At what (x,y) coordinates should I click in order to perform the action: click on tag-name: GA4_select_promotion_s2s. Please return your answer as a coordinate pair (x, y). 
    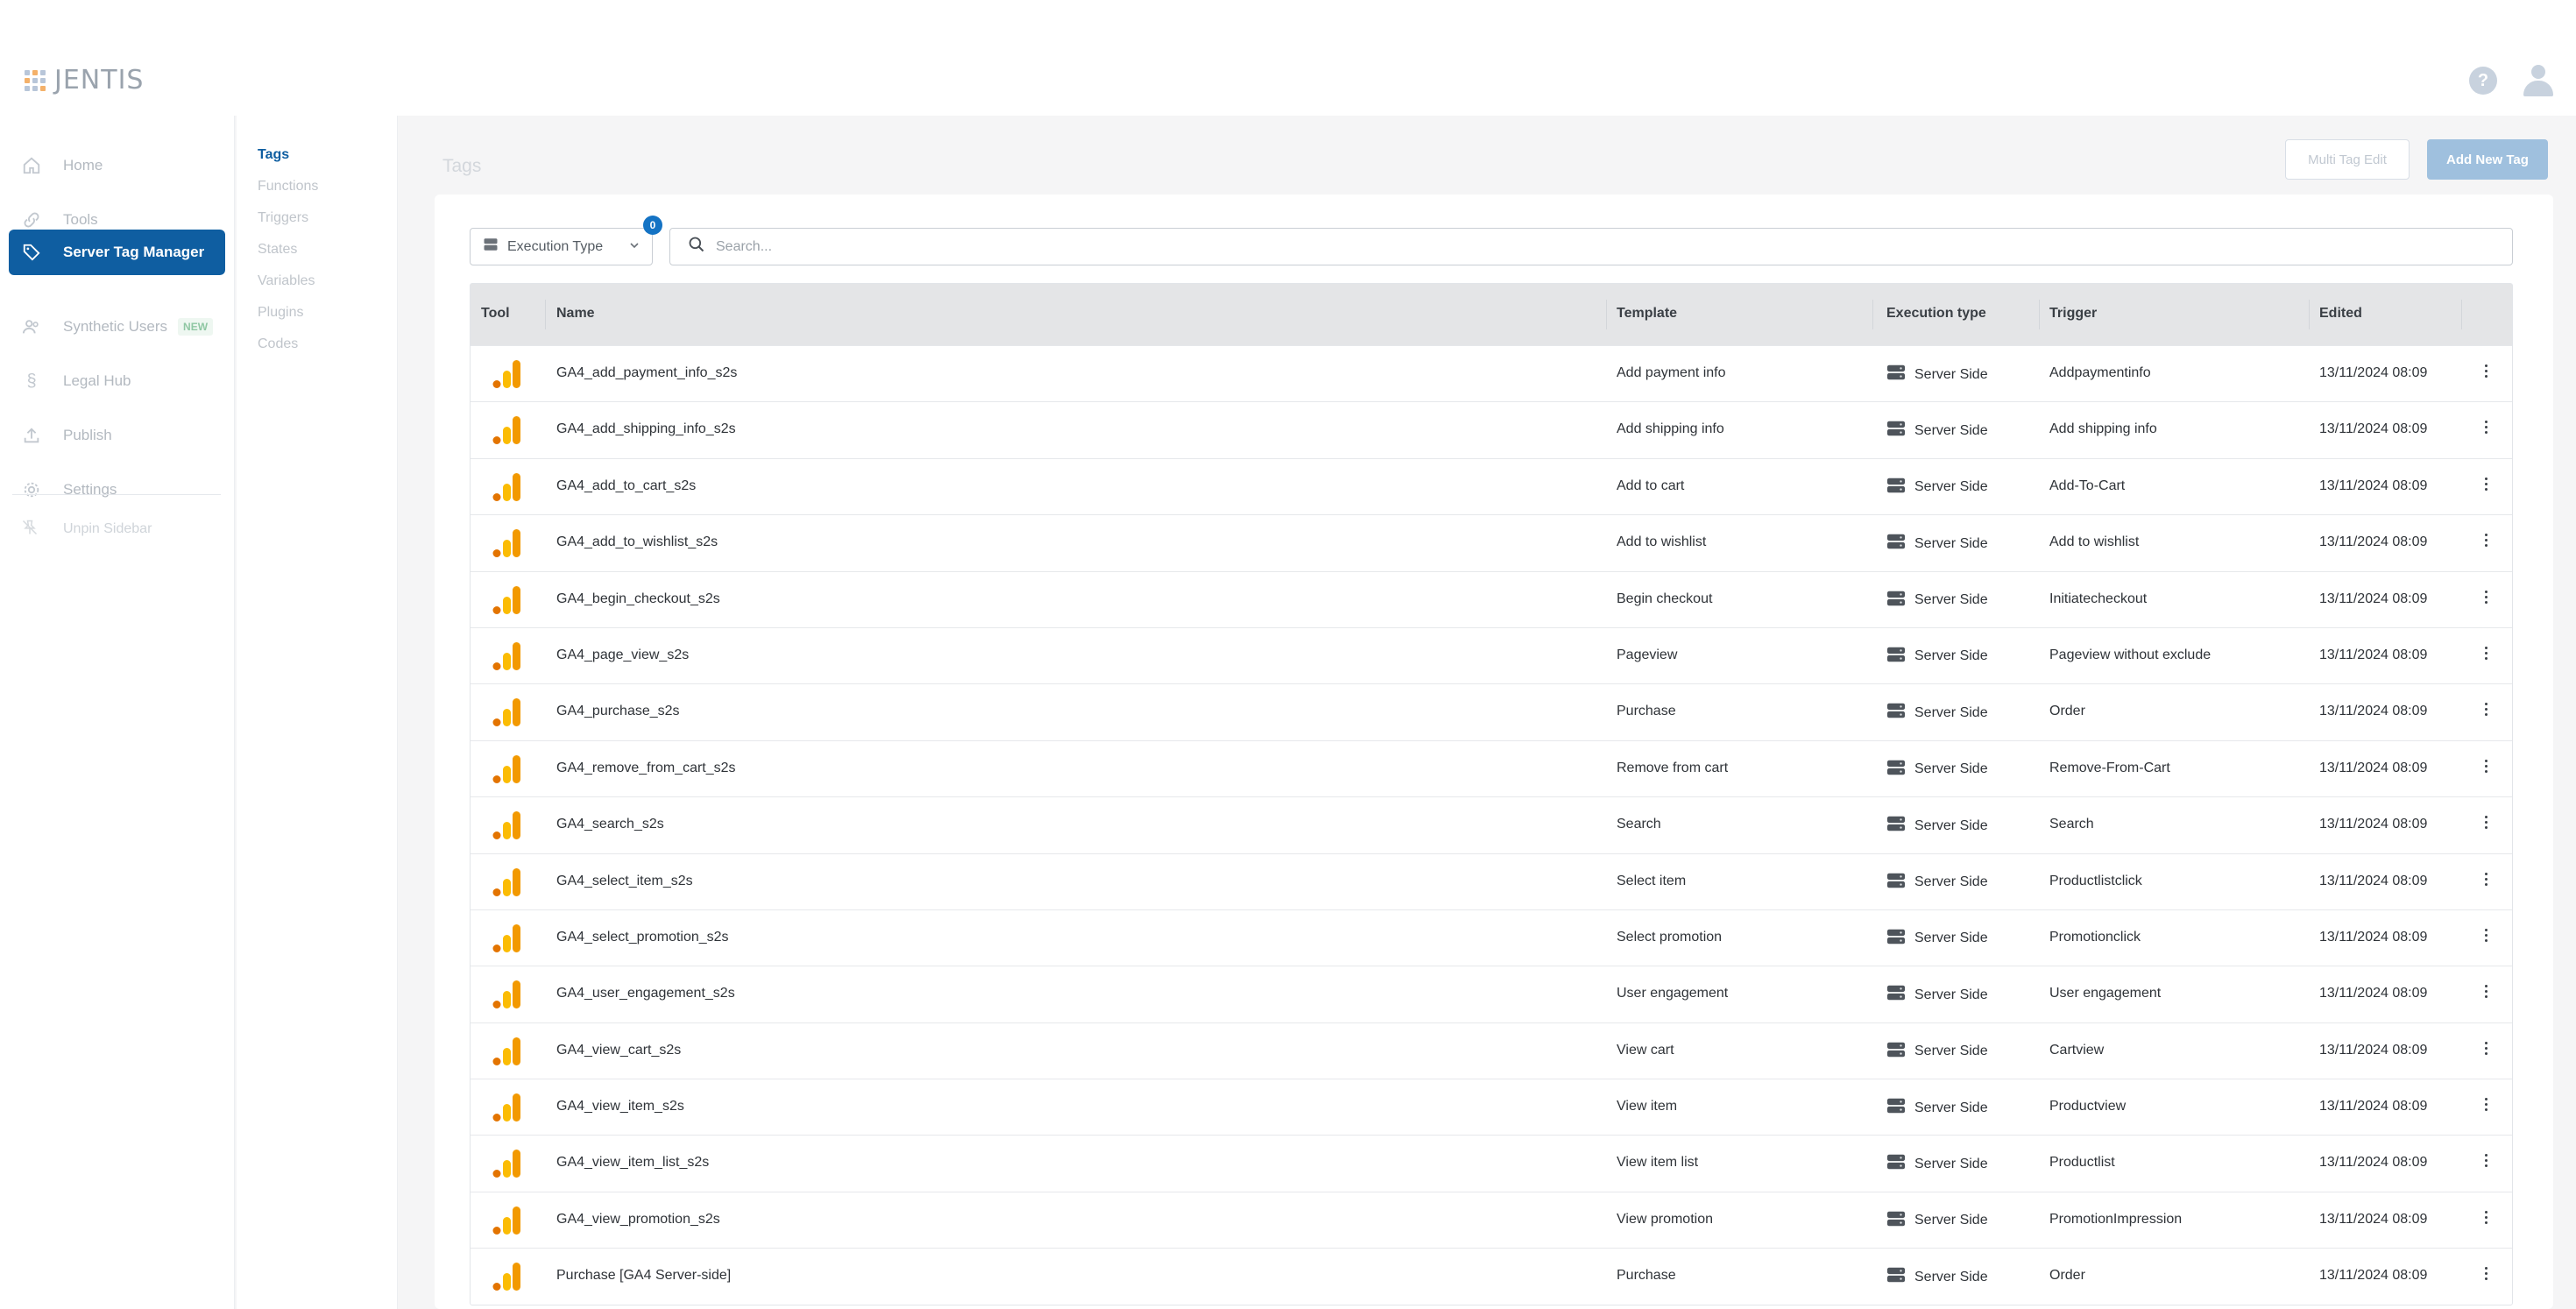
    Looking at the image, I should click on (642, 937).